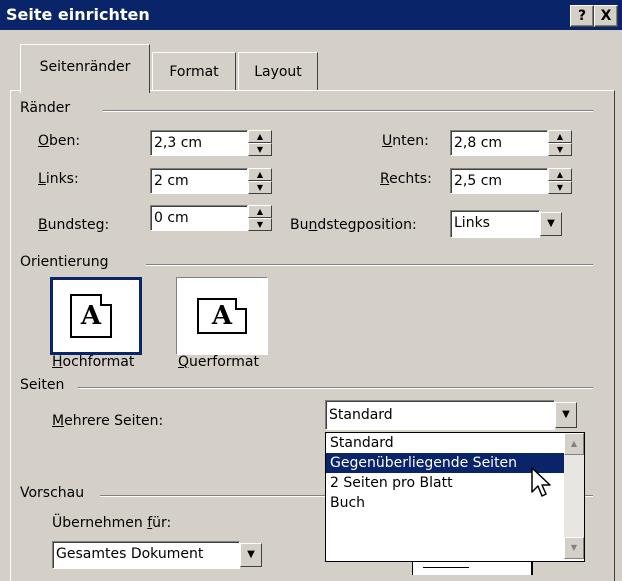 This screenshot has width=622, height=581. Describe the element at coordinates (606, 16) in the screenshot. I see `close-button: X` at that location.